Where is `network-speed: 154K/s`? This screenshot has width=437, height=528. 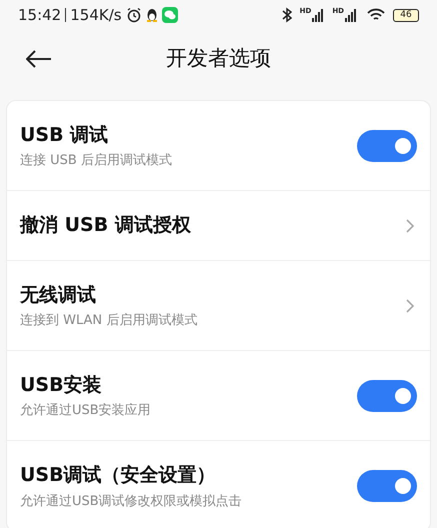
network-speed: 154K/s is located at coordinates (96, 15).